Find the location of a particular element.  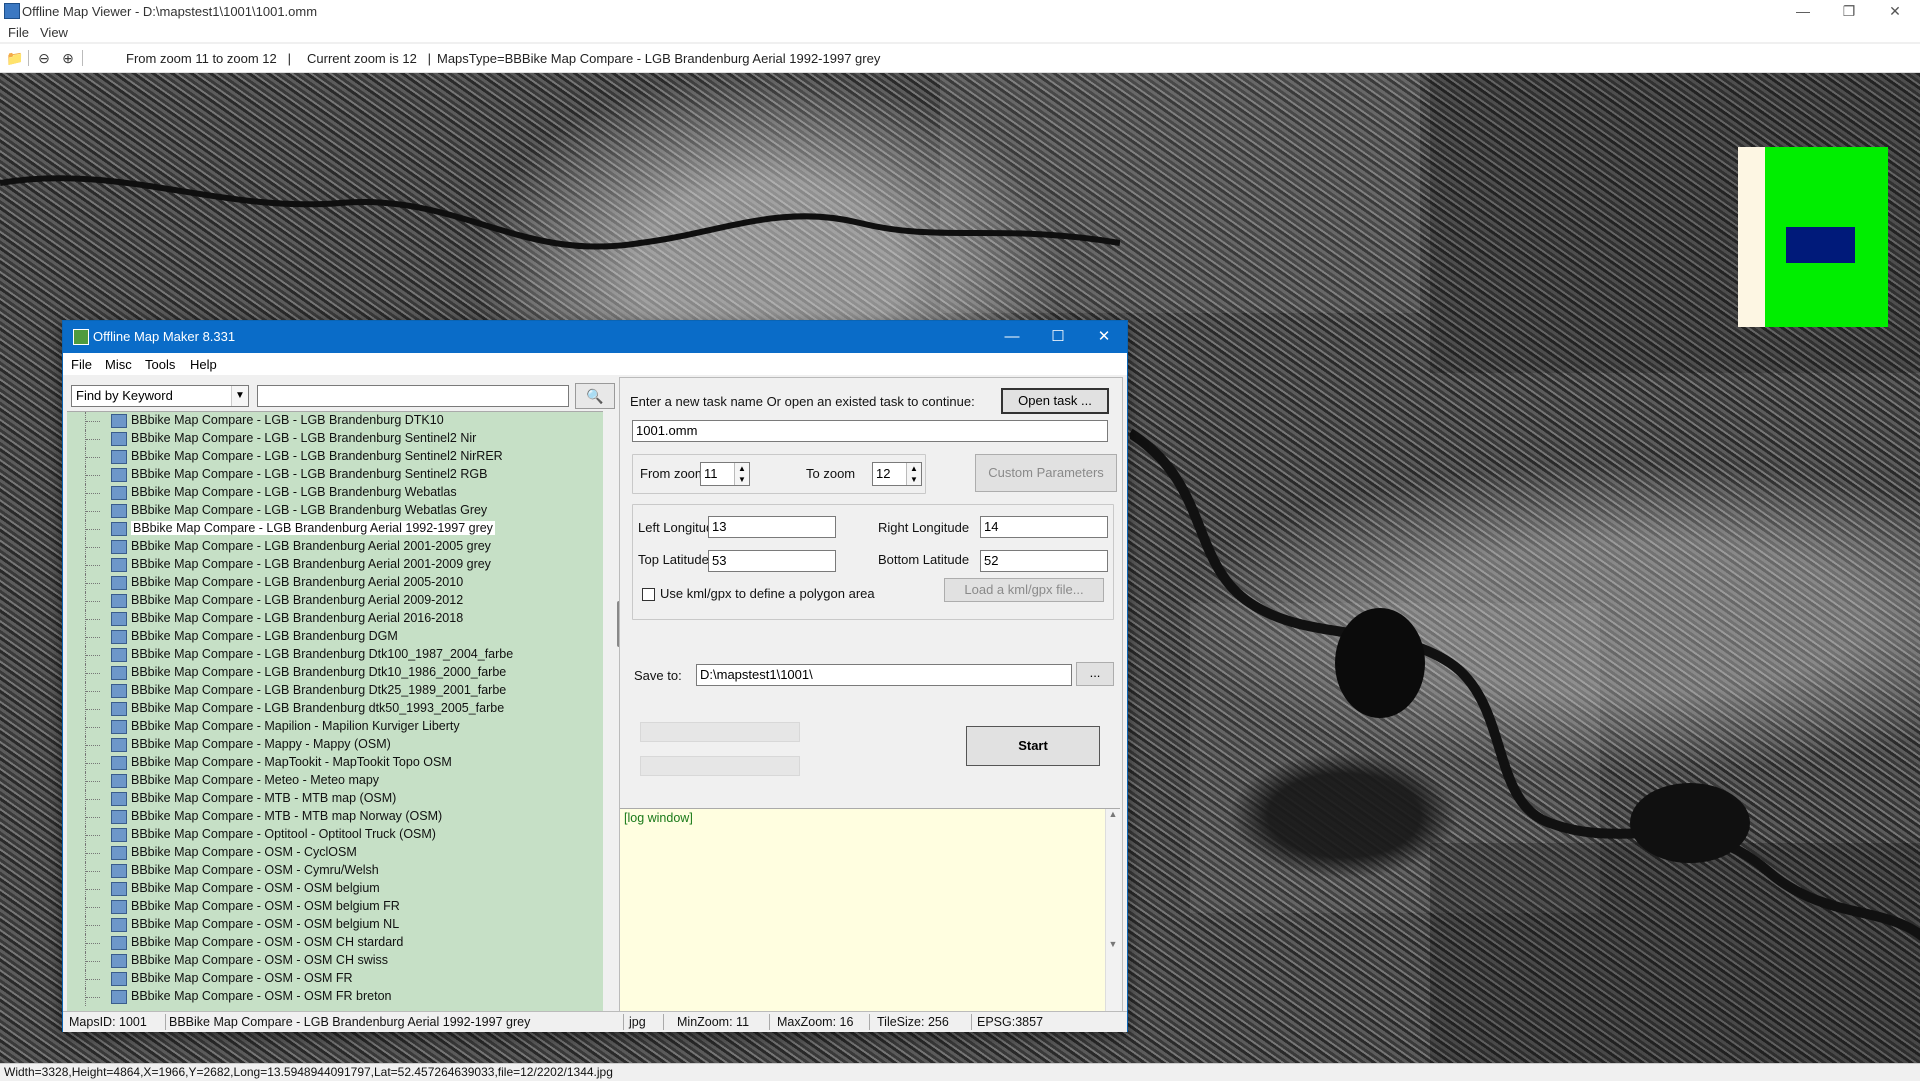

to-zoom-stepper: 12 ▲ ▼ is located at coordinates (897, 474).